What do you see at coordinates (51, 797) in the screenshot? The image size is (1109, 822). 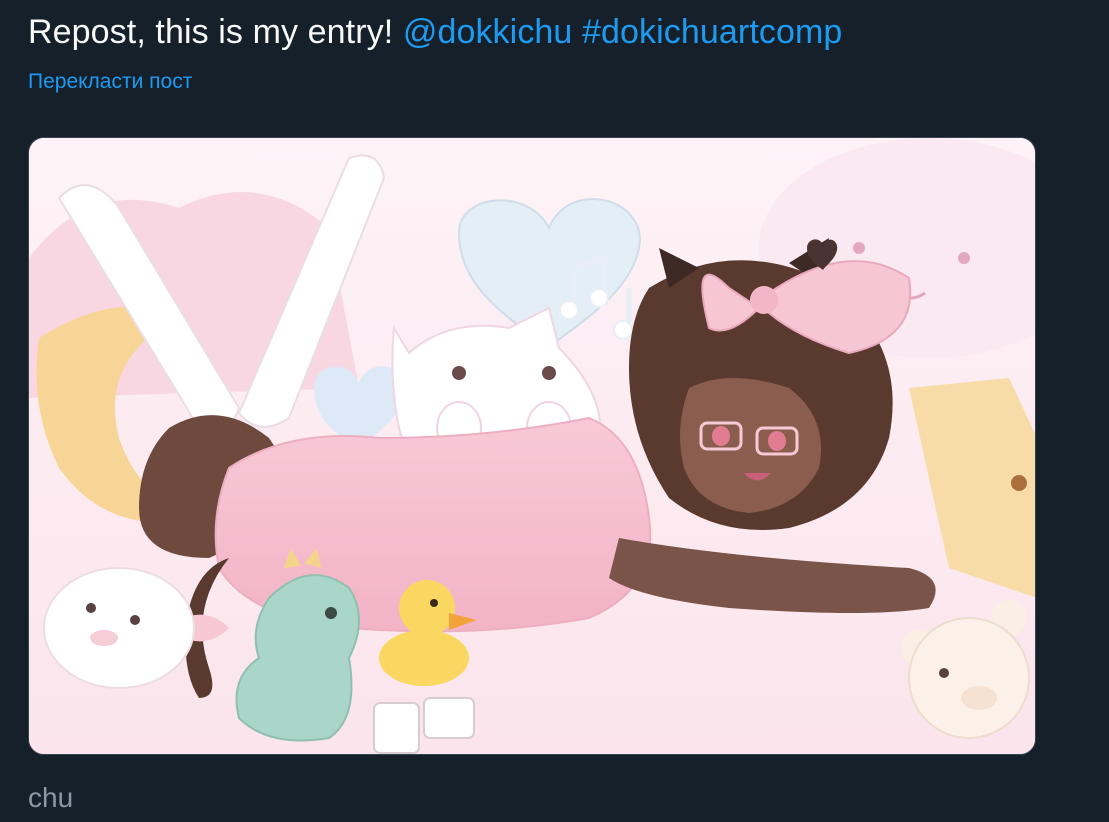 I see `next-post-author-text: chu` at bounding box center [51, 797].